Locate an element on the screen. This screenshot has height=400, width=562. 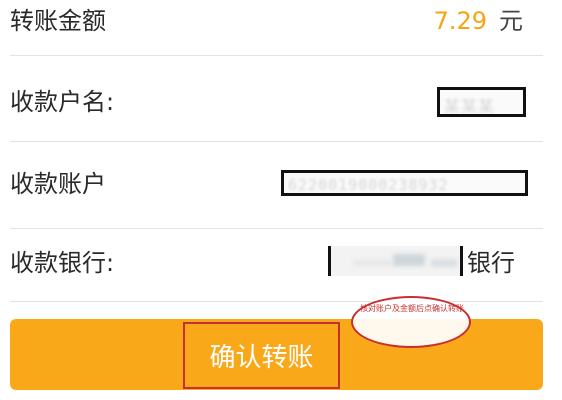
confirm-transfer-text: 确认转账 is located at coordinates (261, 358).